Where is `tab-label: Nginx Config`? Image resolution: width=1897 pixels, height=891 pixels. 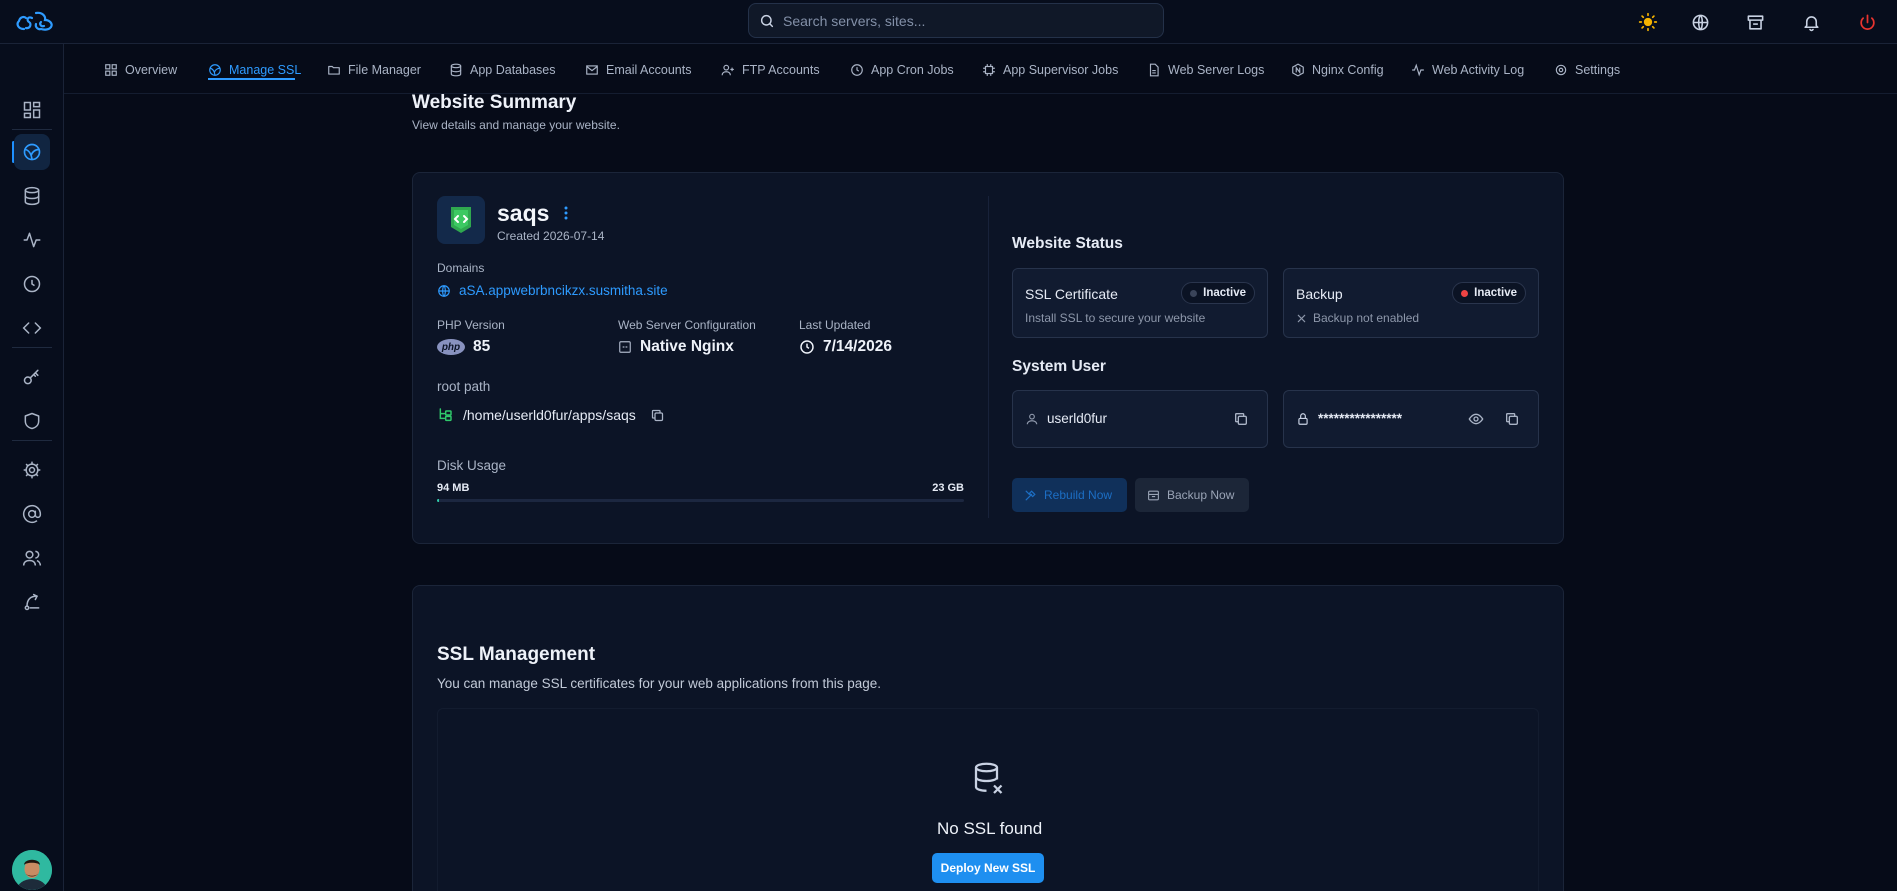 tab-label: Nginx Config is located at coordinates (1348, 70).